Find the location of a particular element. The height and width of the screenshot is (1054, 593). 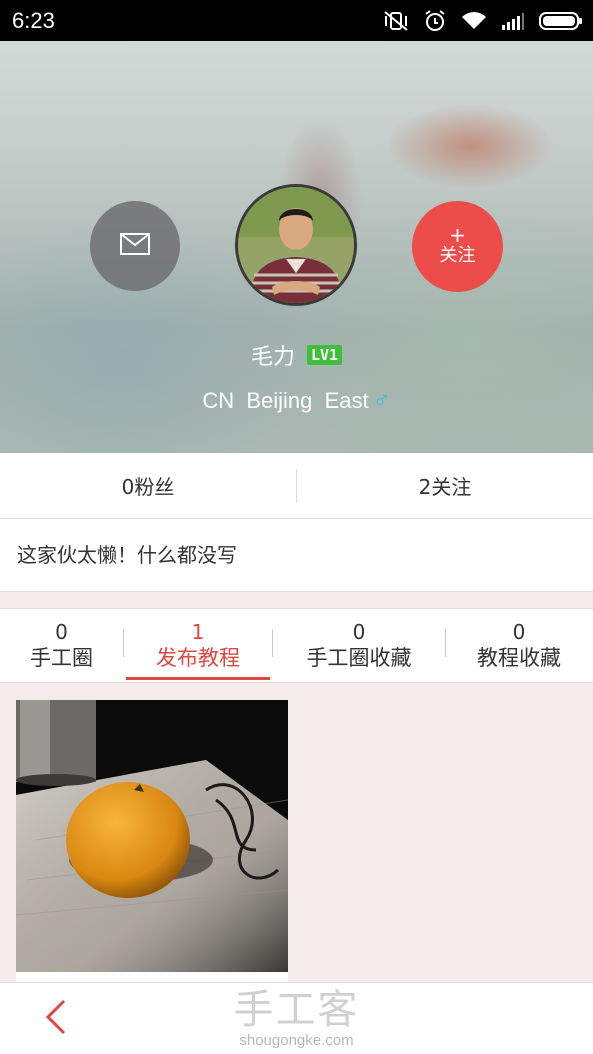

tab-handcraft-circle: 0 手工圈 is located at coordinates (61, 645).